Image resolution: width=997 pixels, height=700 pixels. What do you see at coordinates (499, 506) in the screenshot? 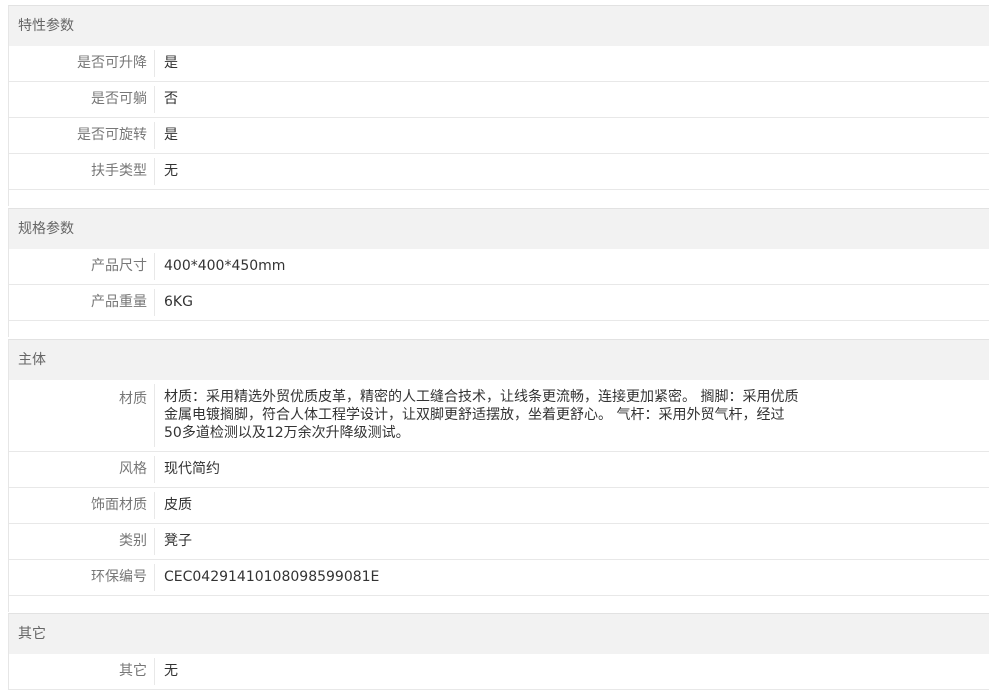
I see `table-row: 饰面材质 皮质` at bounding box center [499, 506].